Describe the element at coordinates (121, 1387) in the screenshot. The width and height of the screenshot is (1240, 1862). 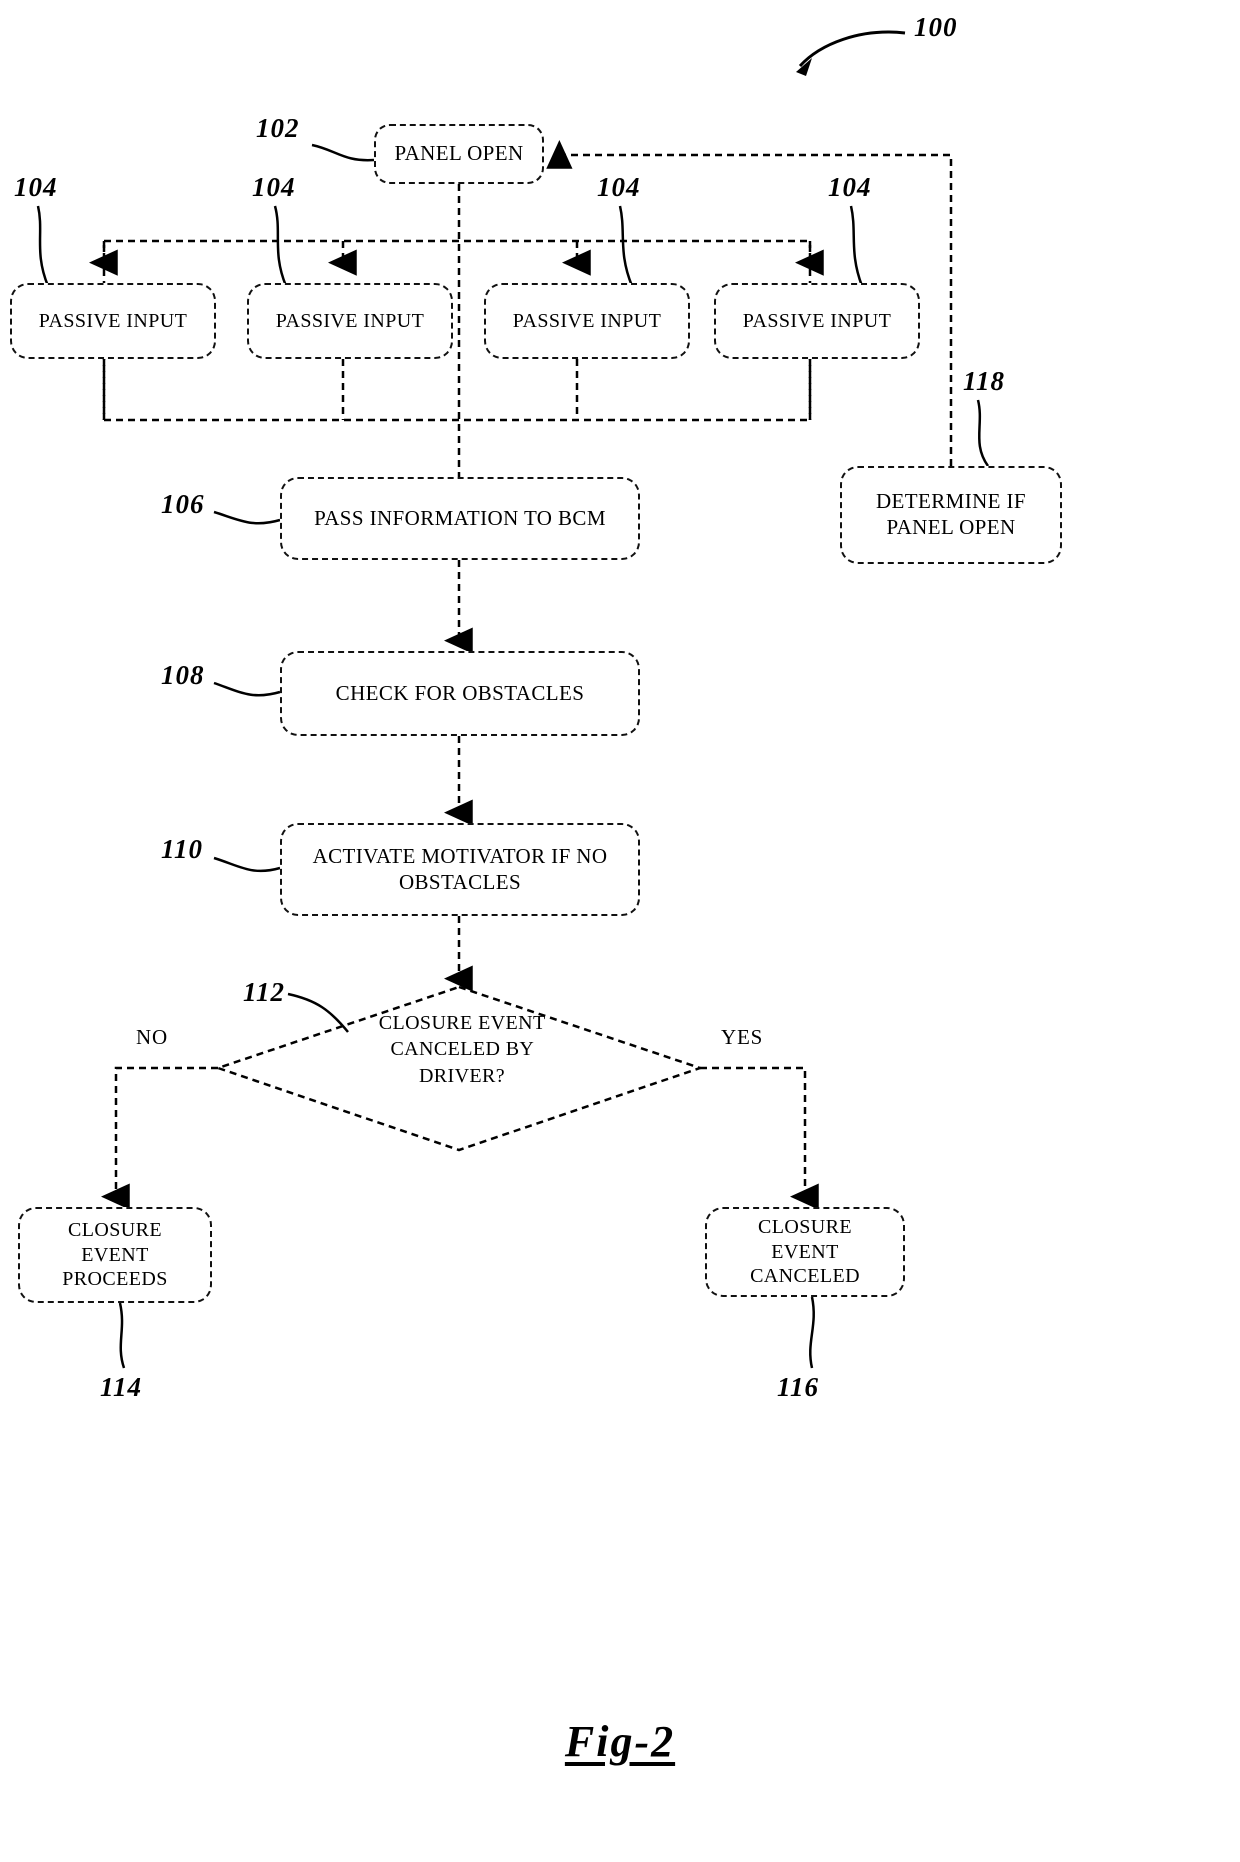
I see `ref-numeral-114: 114` at that location.